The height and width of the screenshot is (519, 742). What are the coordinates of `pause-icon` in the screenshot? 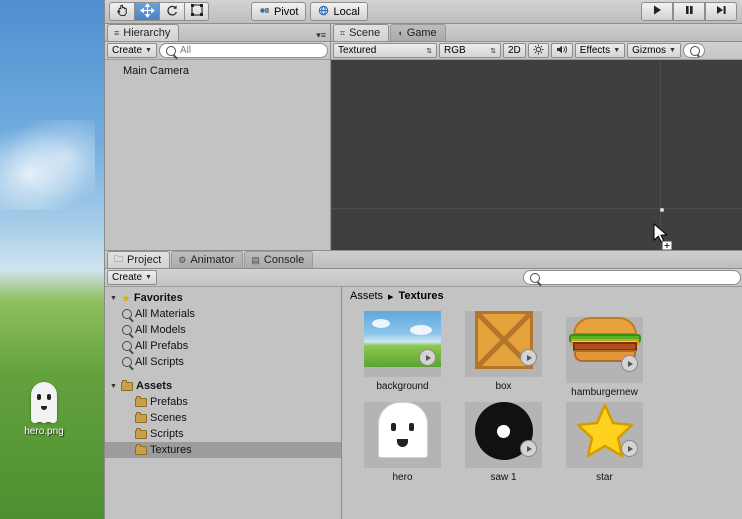 It's located at (689, 11).